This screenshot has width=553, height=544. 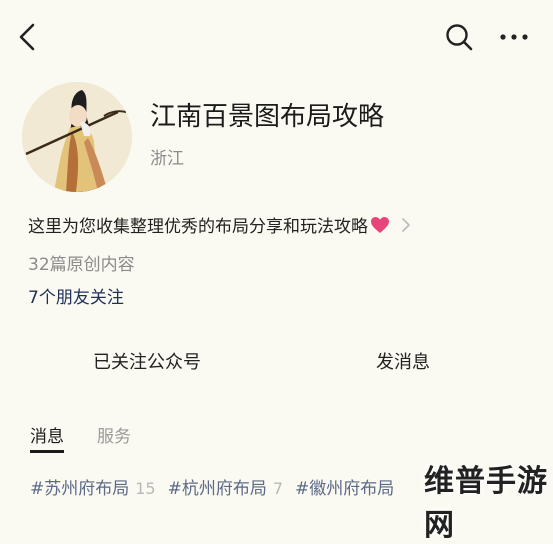 What do you see at coordinates (459, 37) in the screenshot?
I see `search-icon` at bounding box center [459, 37].